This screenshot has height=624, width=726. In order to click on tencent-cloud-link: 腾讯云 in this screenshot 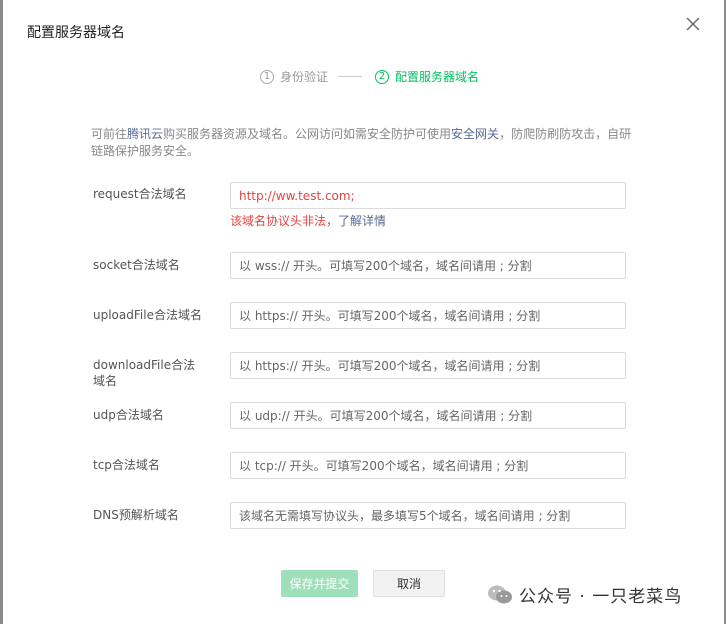, I will do `click(145, 134)`.